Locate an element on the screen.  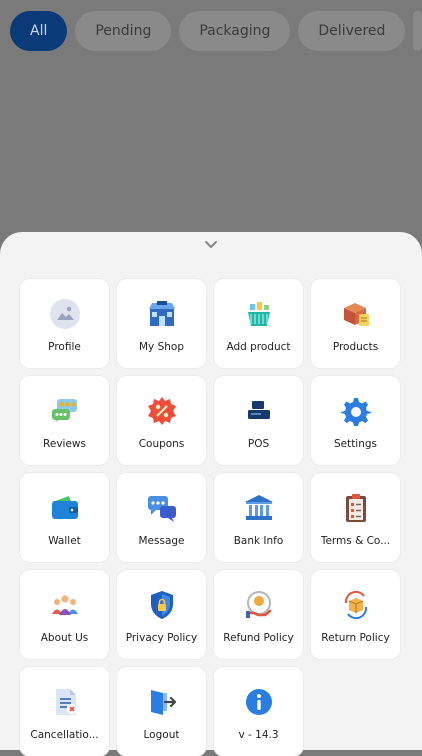
menu-item-privacy-policy: Privacy Policy is located at coordinates (161, 614).